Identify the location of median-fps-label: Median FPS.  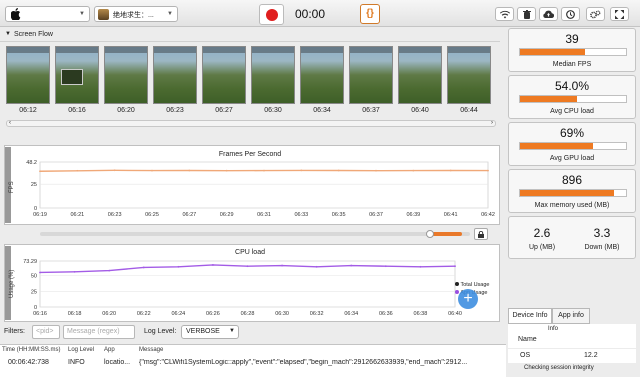
(572, 64).